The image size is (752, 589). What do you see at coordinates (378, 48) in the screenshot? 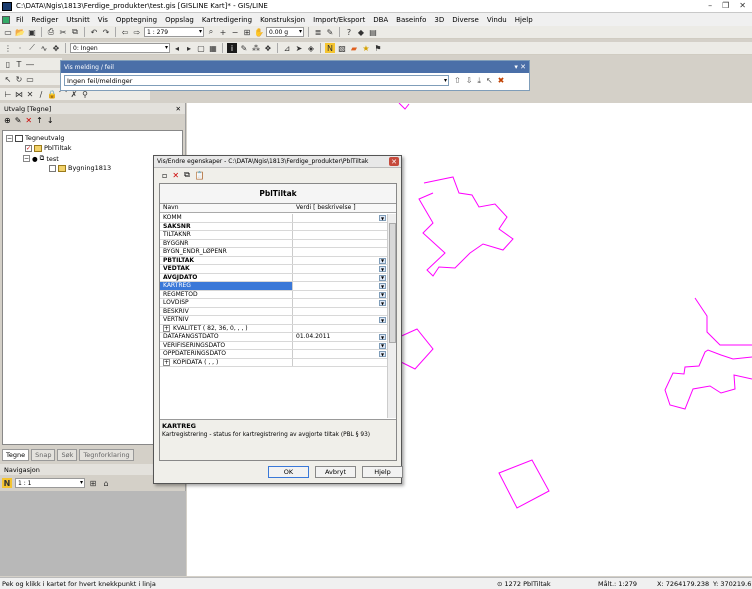
I see `pin-icon: ⚑` at bounding box center [378, 48].